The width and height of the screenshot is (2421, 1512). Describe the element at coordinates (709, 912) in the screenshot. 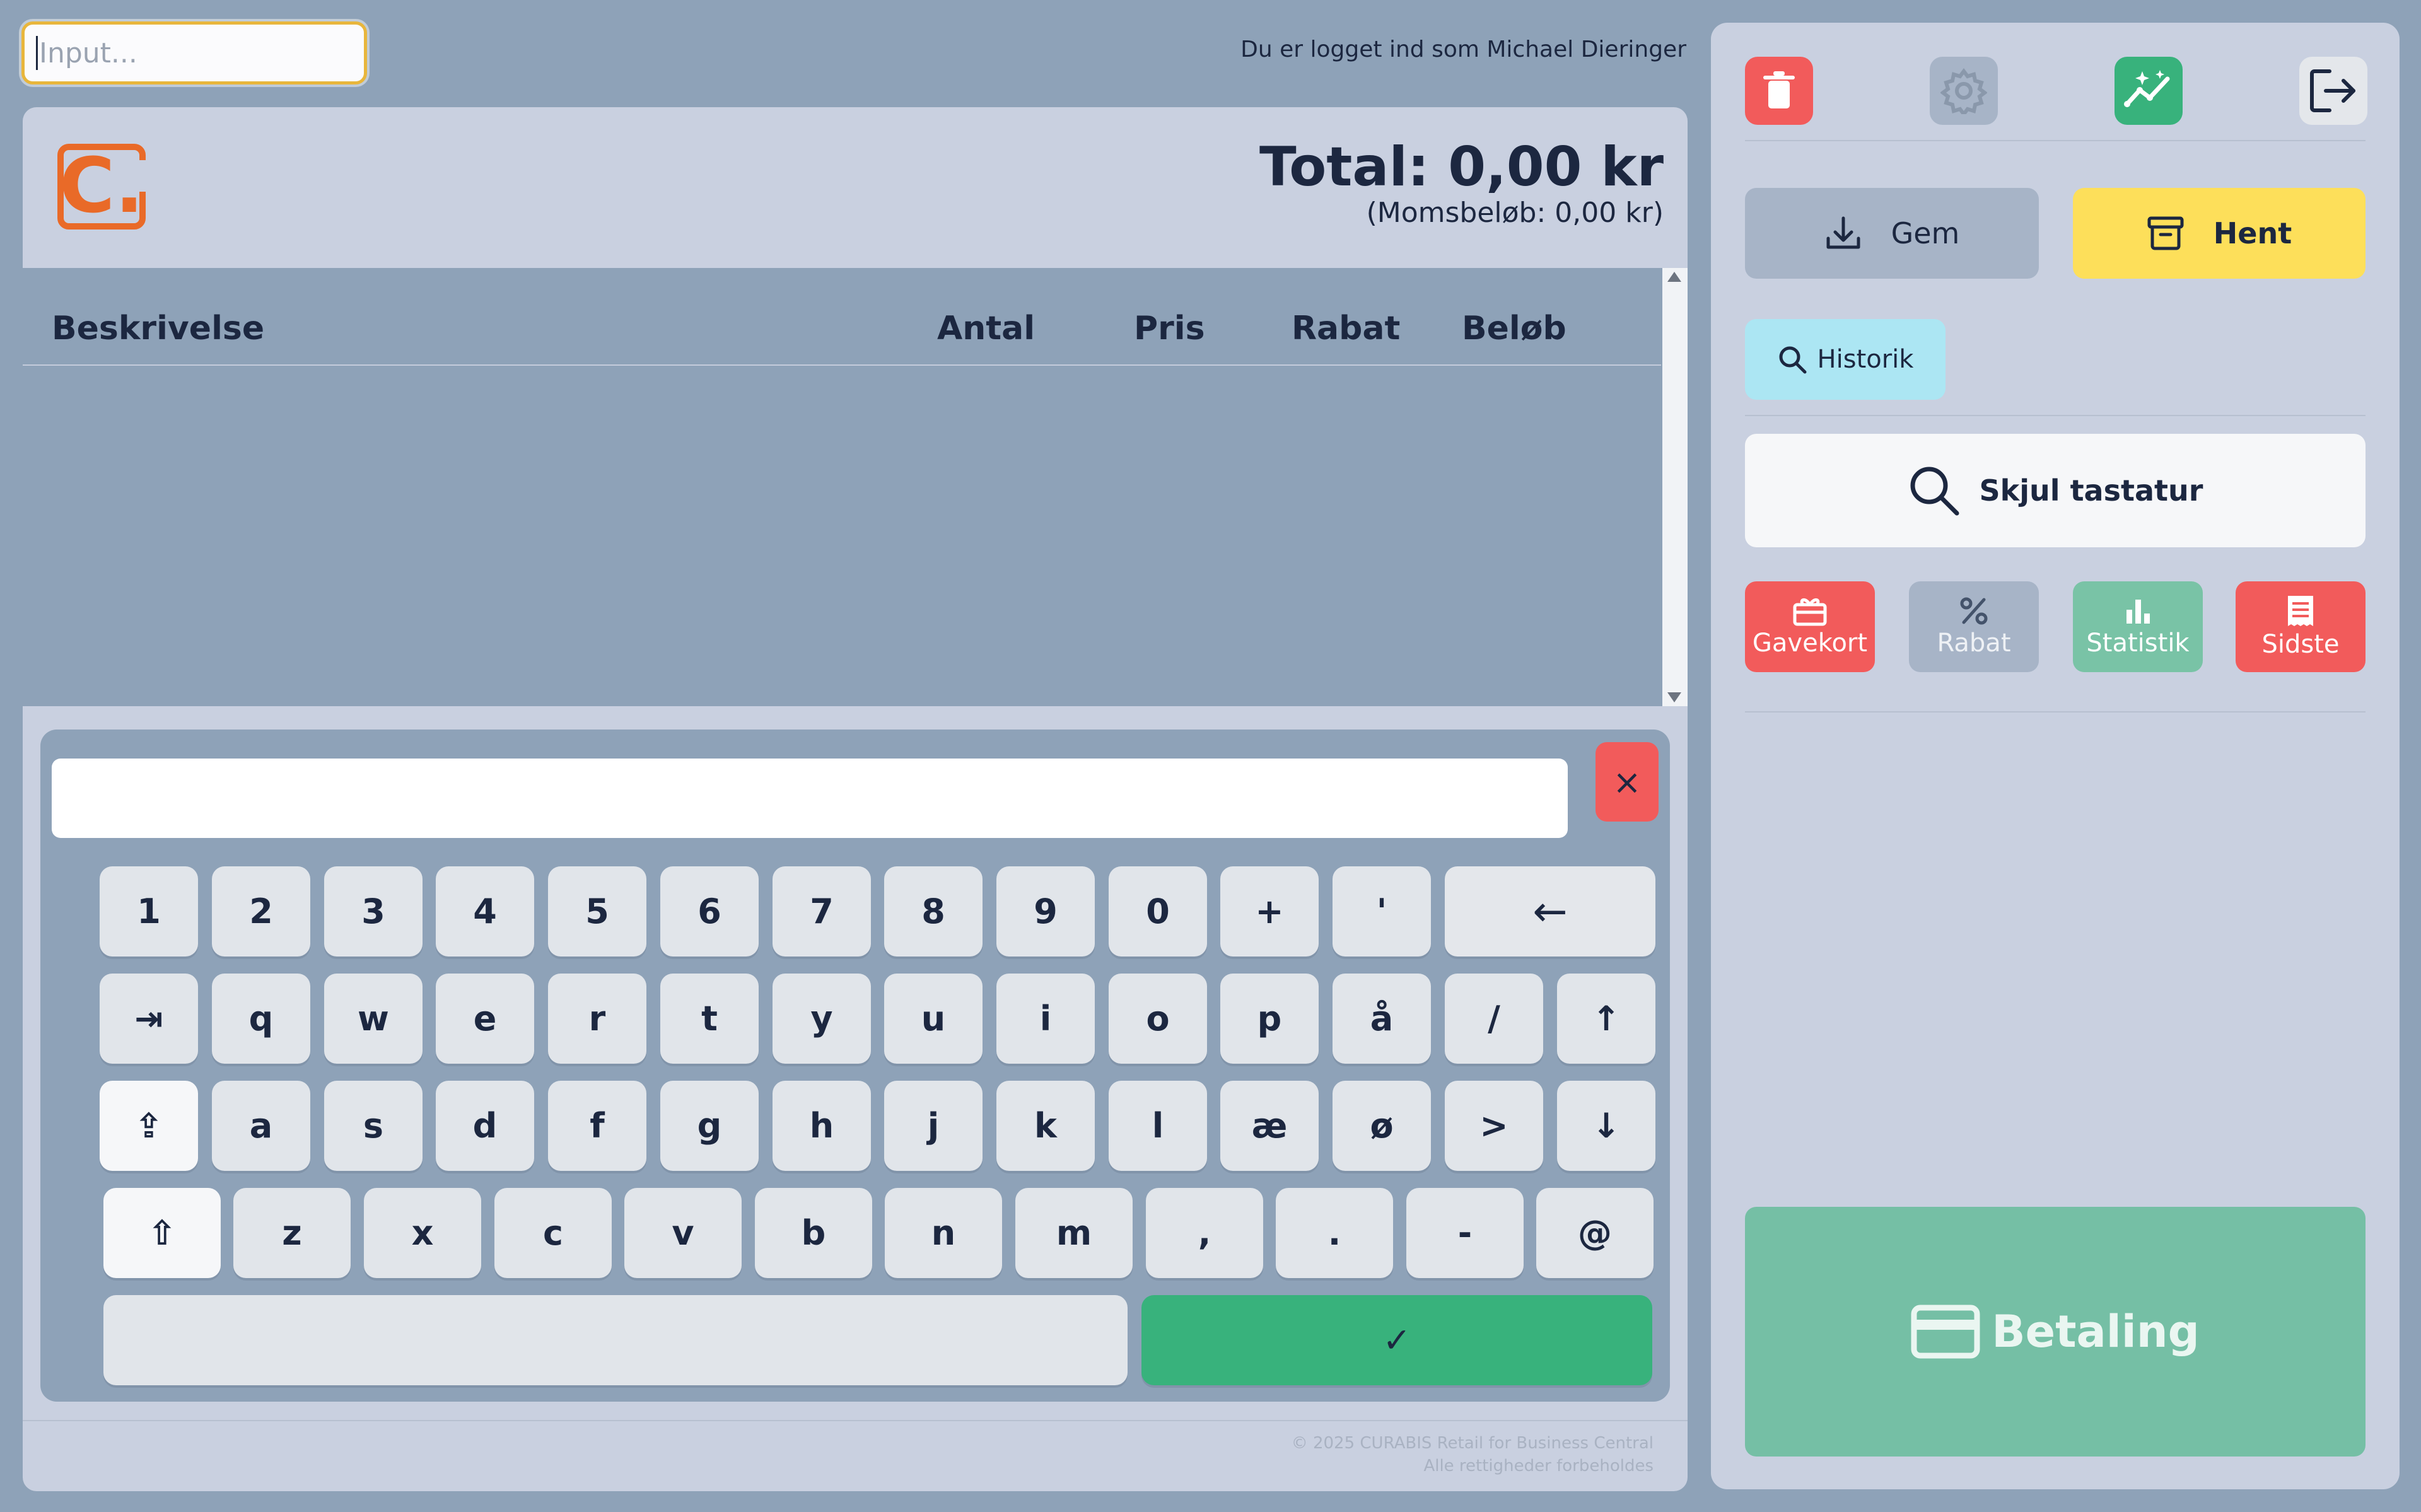

I see `key-6: 6` at that location.